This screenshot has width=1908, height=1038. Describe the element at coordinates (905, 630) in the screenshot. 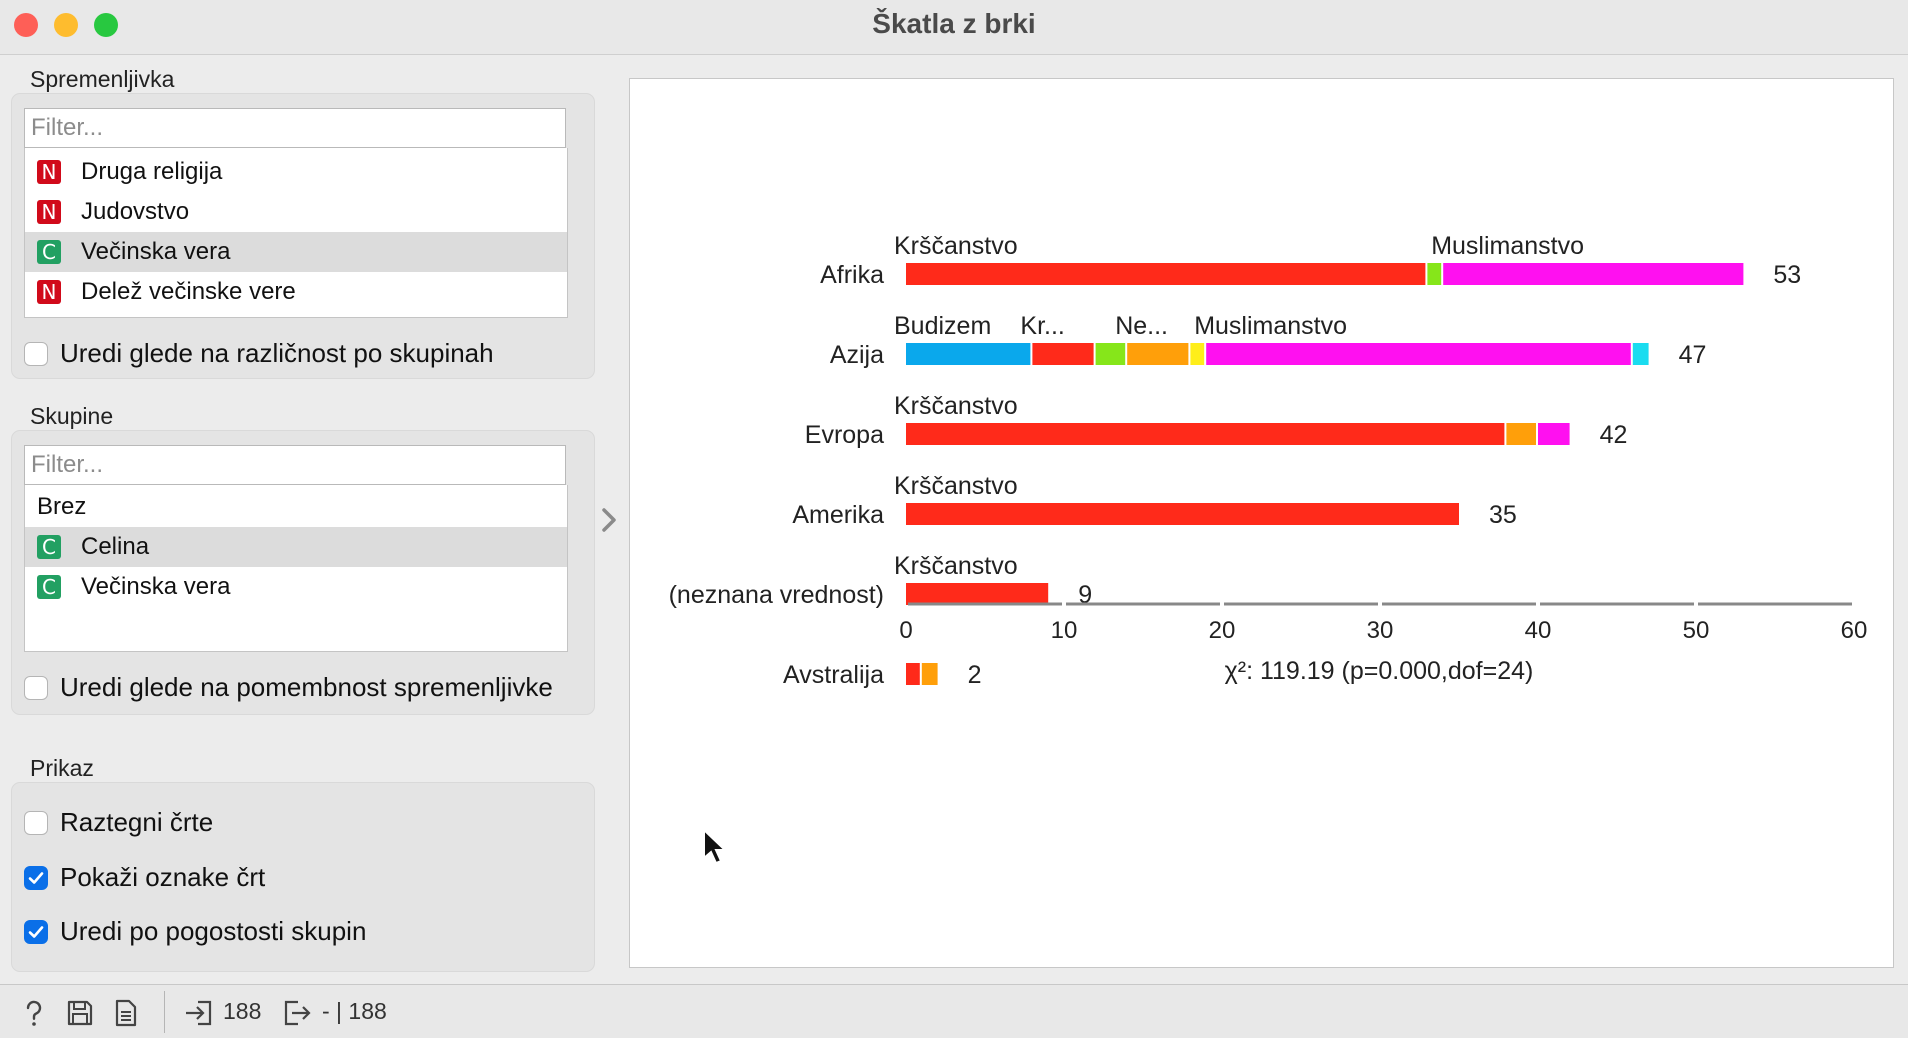

I see `x-tick-label: 0` at that location.